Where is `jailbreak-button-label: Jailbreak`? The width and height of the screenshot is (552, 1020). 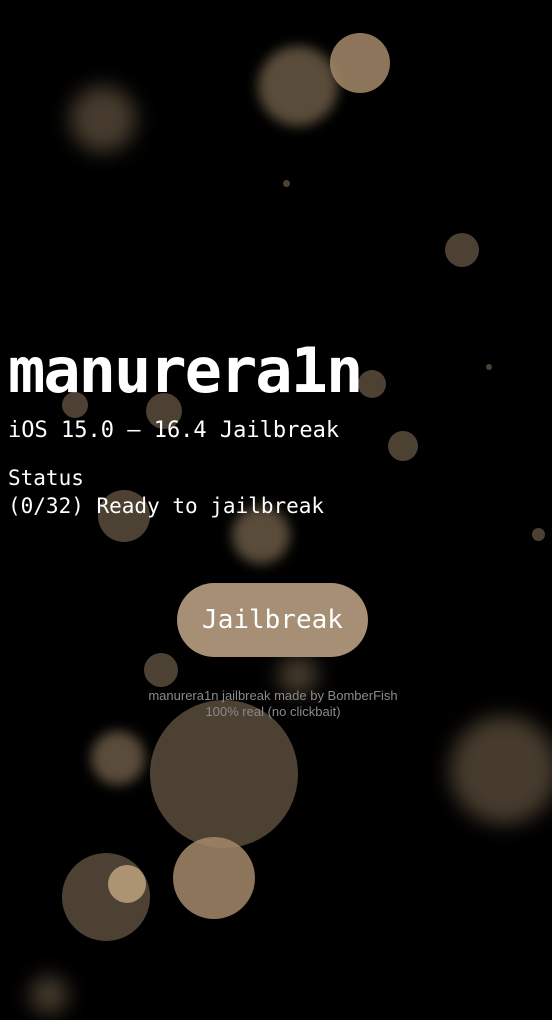
jailbreak-button-label: Jailbreak is located at coordinates (272, 620).